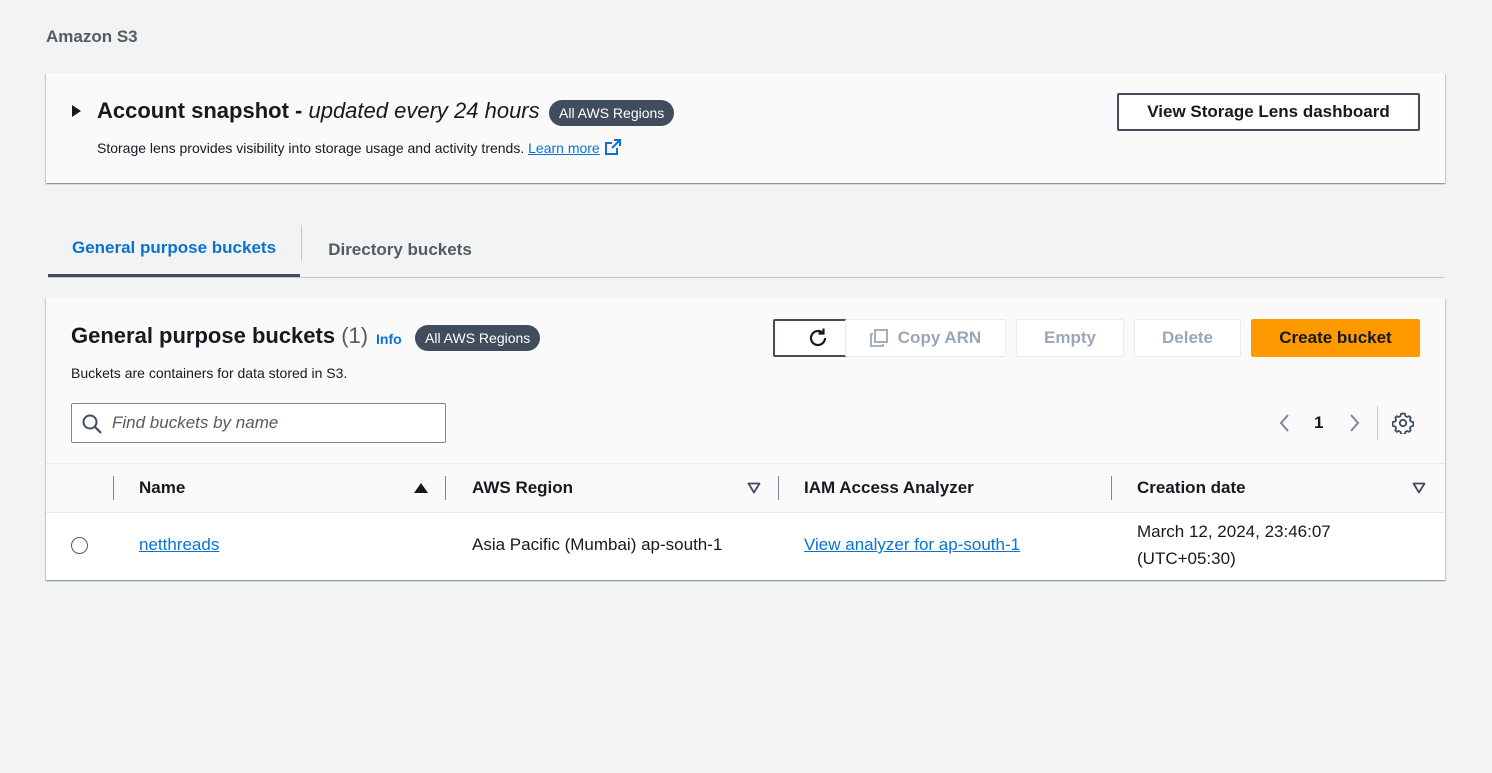 The width and height of the screenshot is (1492, 773). I want to click on snapshot-title-text: Account snapshot -, so click(200, 110).